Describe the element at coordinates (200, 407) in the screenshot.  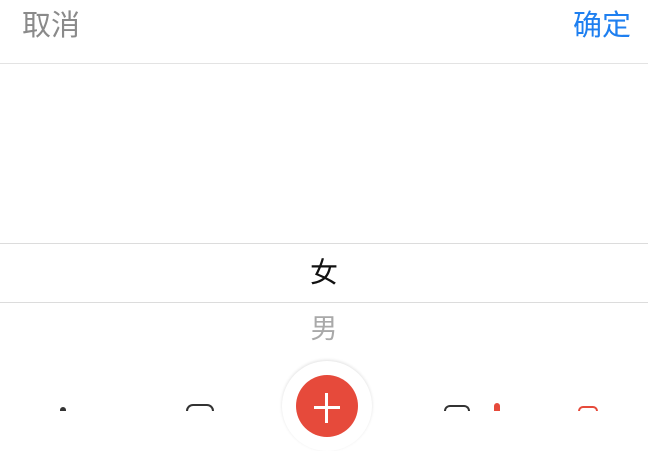
I see `discover-icon` at that location.